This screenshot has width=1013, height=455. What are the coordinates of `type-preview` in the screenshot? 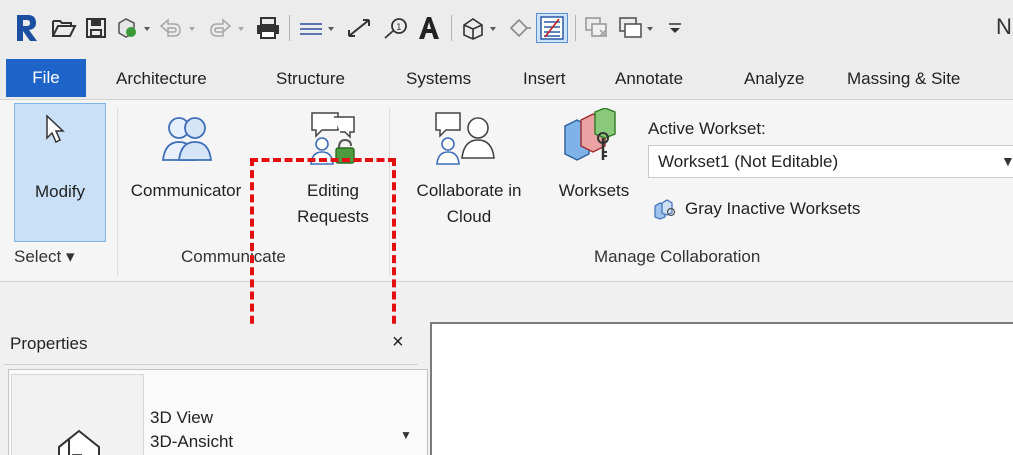 It's located at (77, 414).